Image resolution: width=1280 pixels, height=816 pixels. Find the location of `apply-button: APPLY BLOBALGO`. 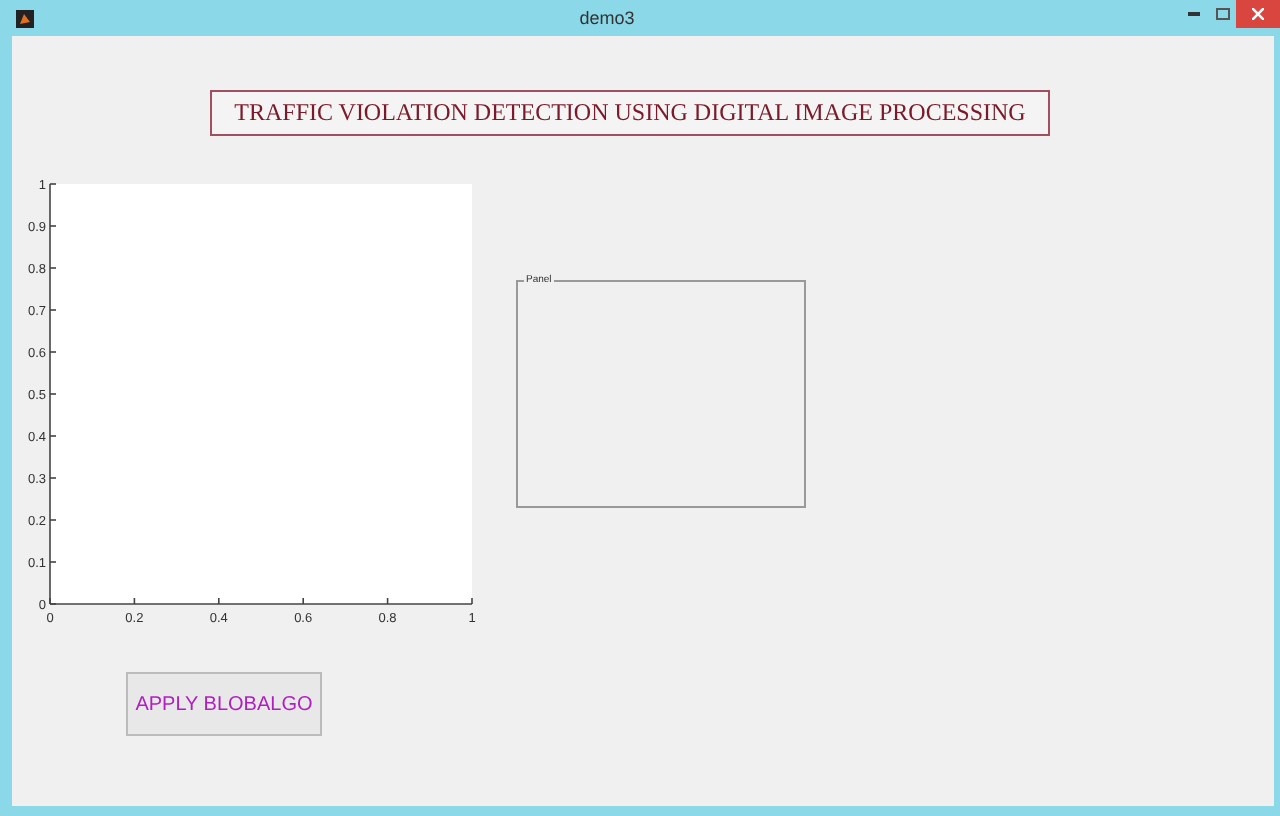

apply-button: APPLY BLOBALGO is located at coordinates (224, 704).